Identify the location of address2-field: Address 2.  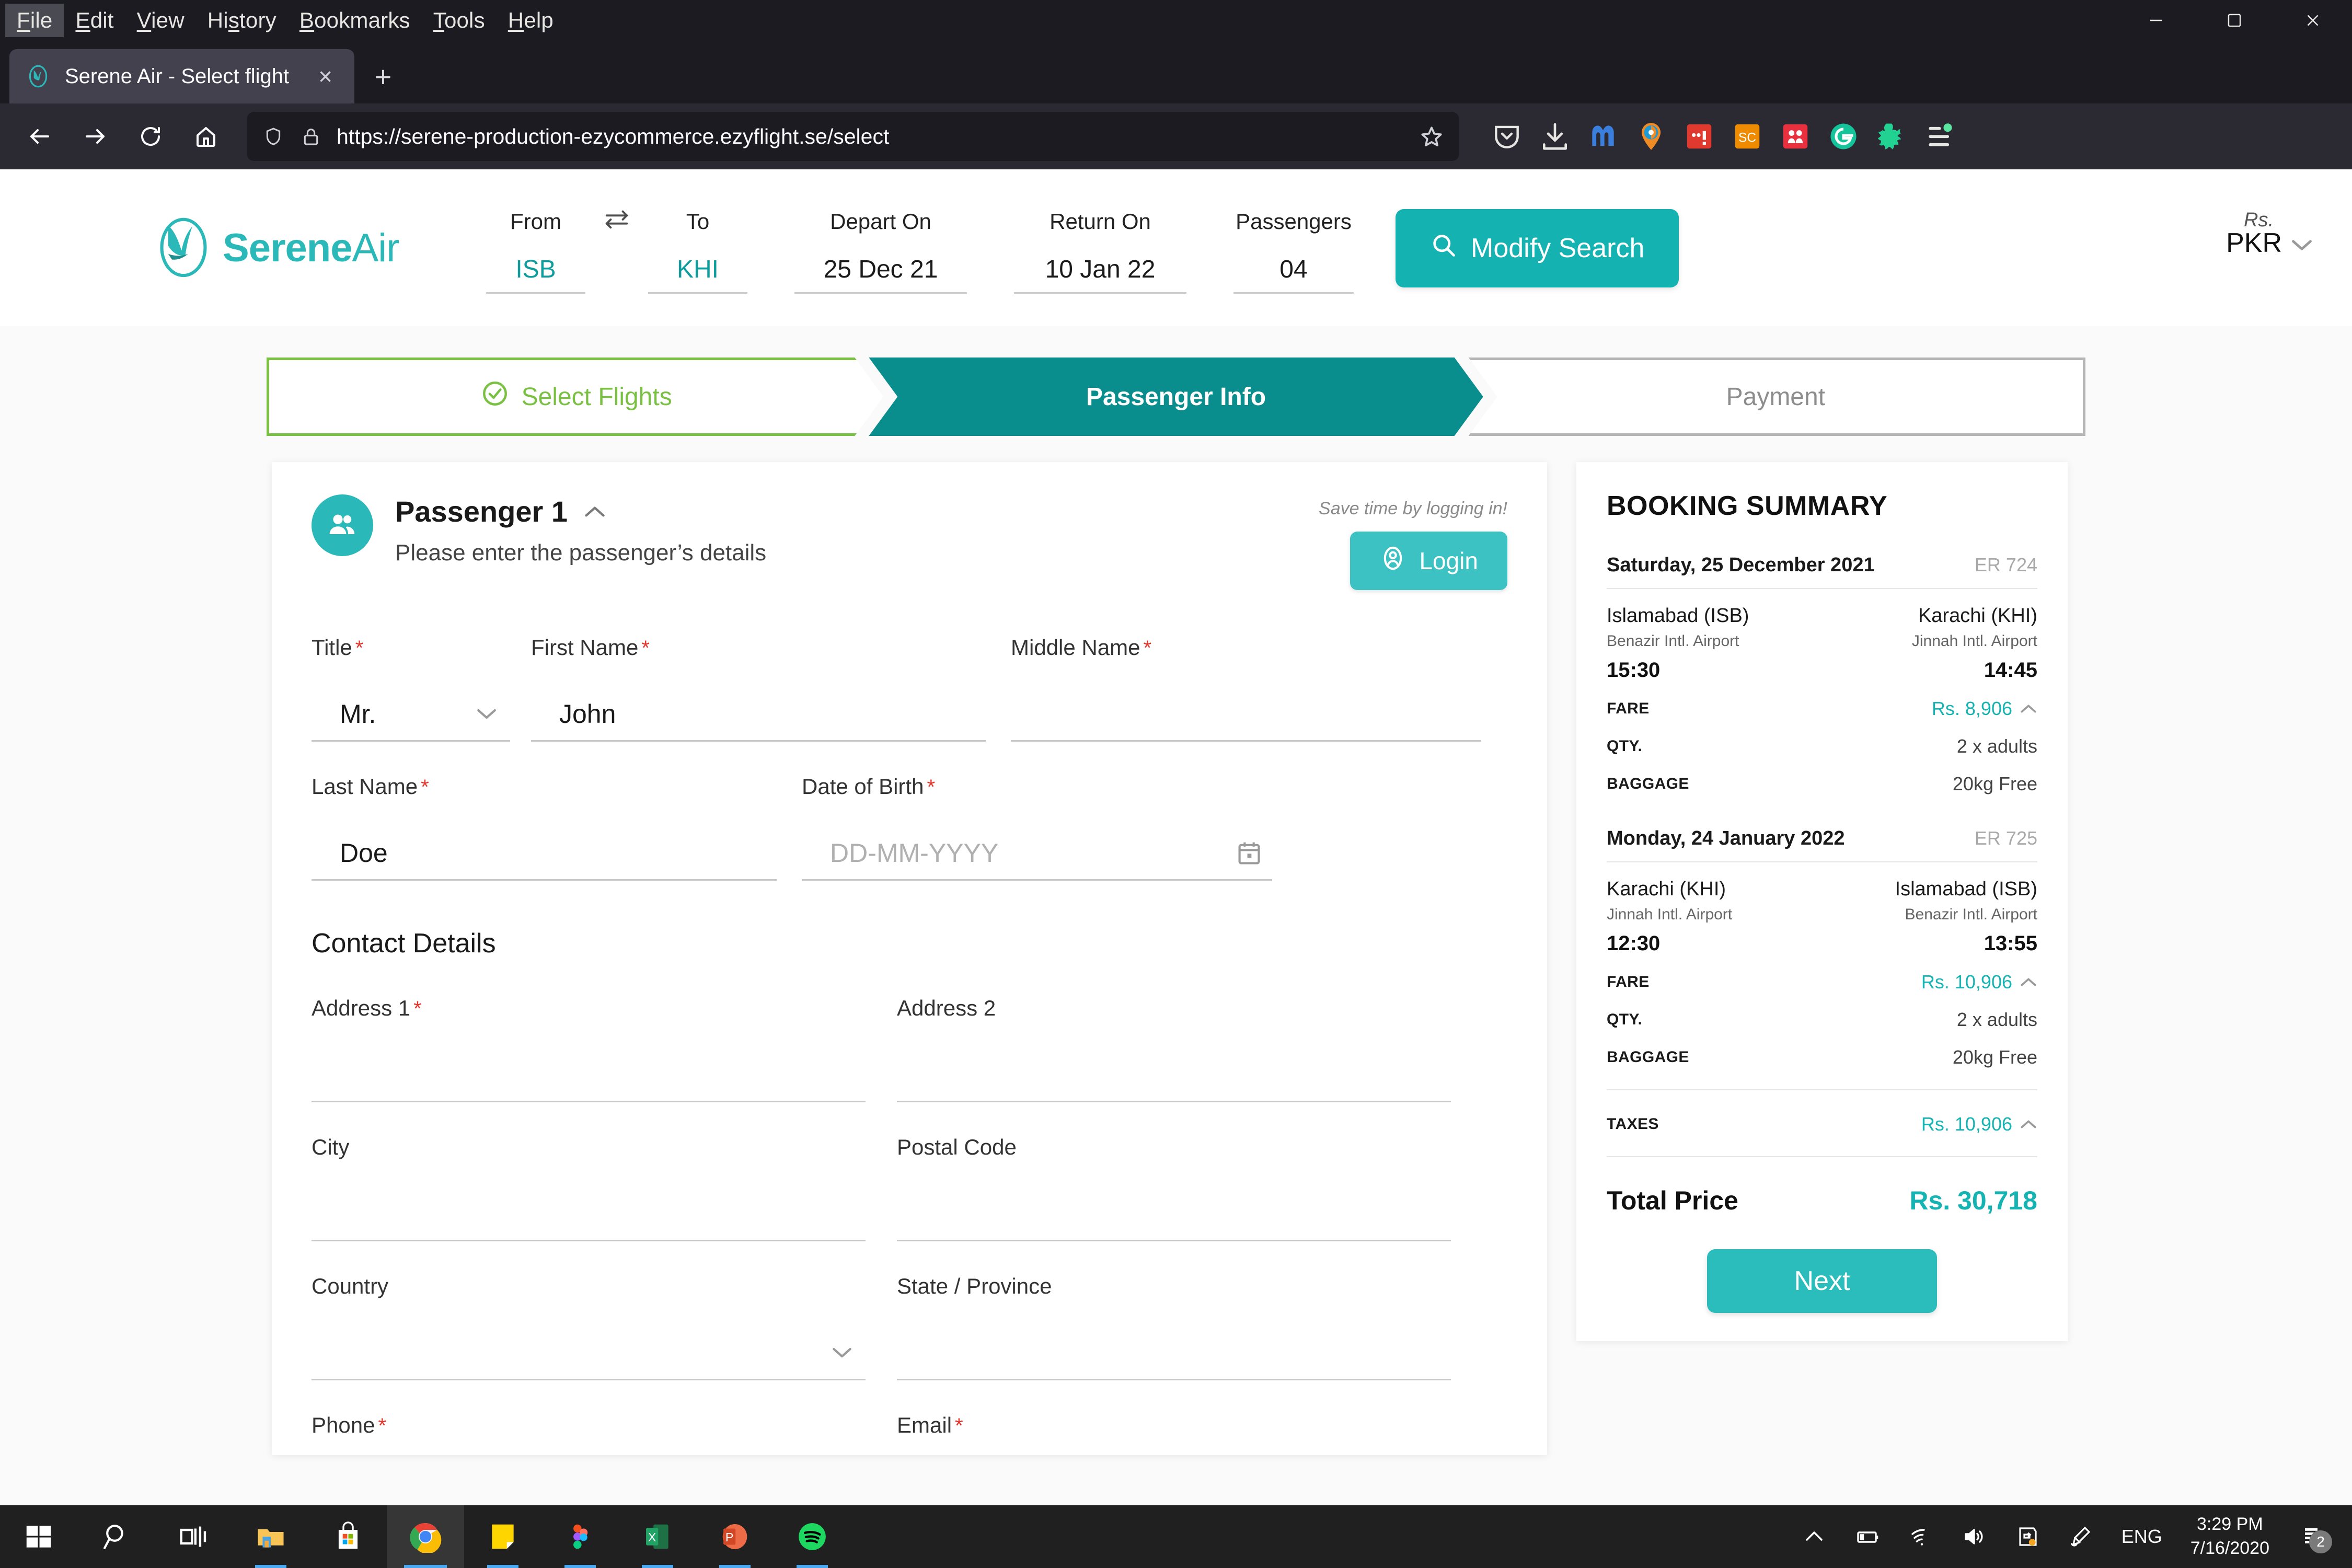
(1174, 1049).